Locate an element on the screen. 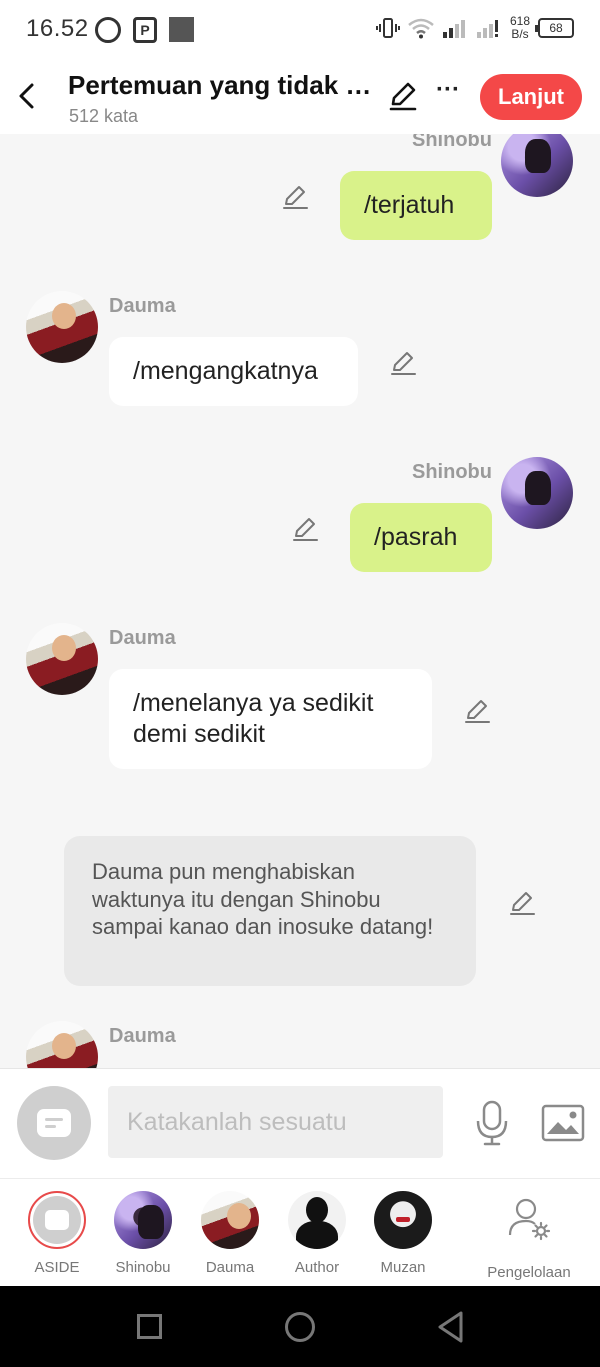 This screenshot has width=600, height=1367. character-label: Dauma is located at coordinates (230, 1267).